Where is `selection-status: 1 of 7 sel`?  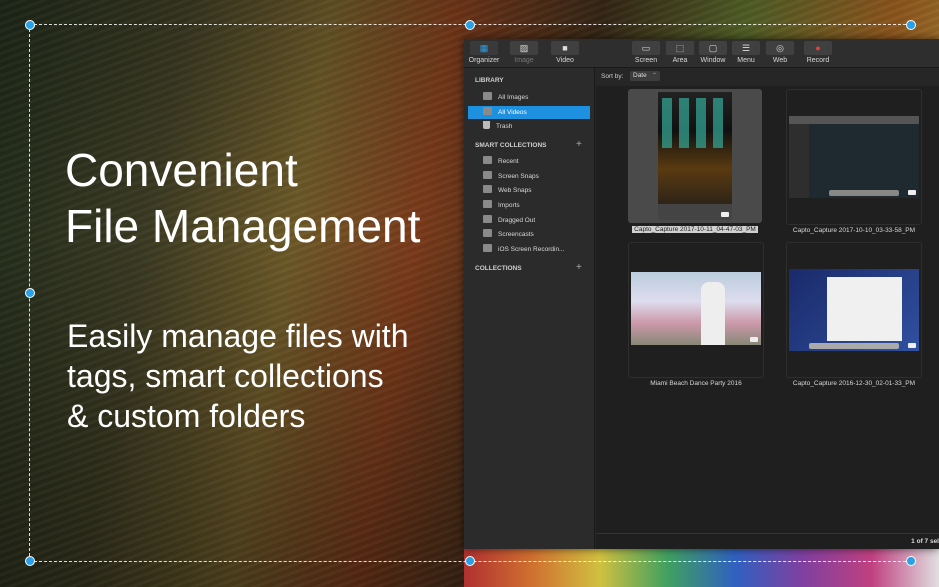 selection-status: 1 of 7 sel is located at coordinates (925, 541).